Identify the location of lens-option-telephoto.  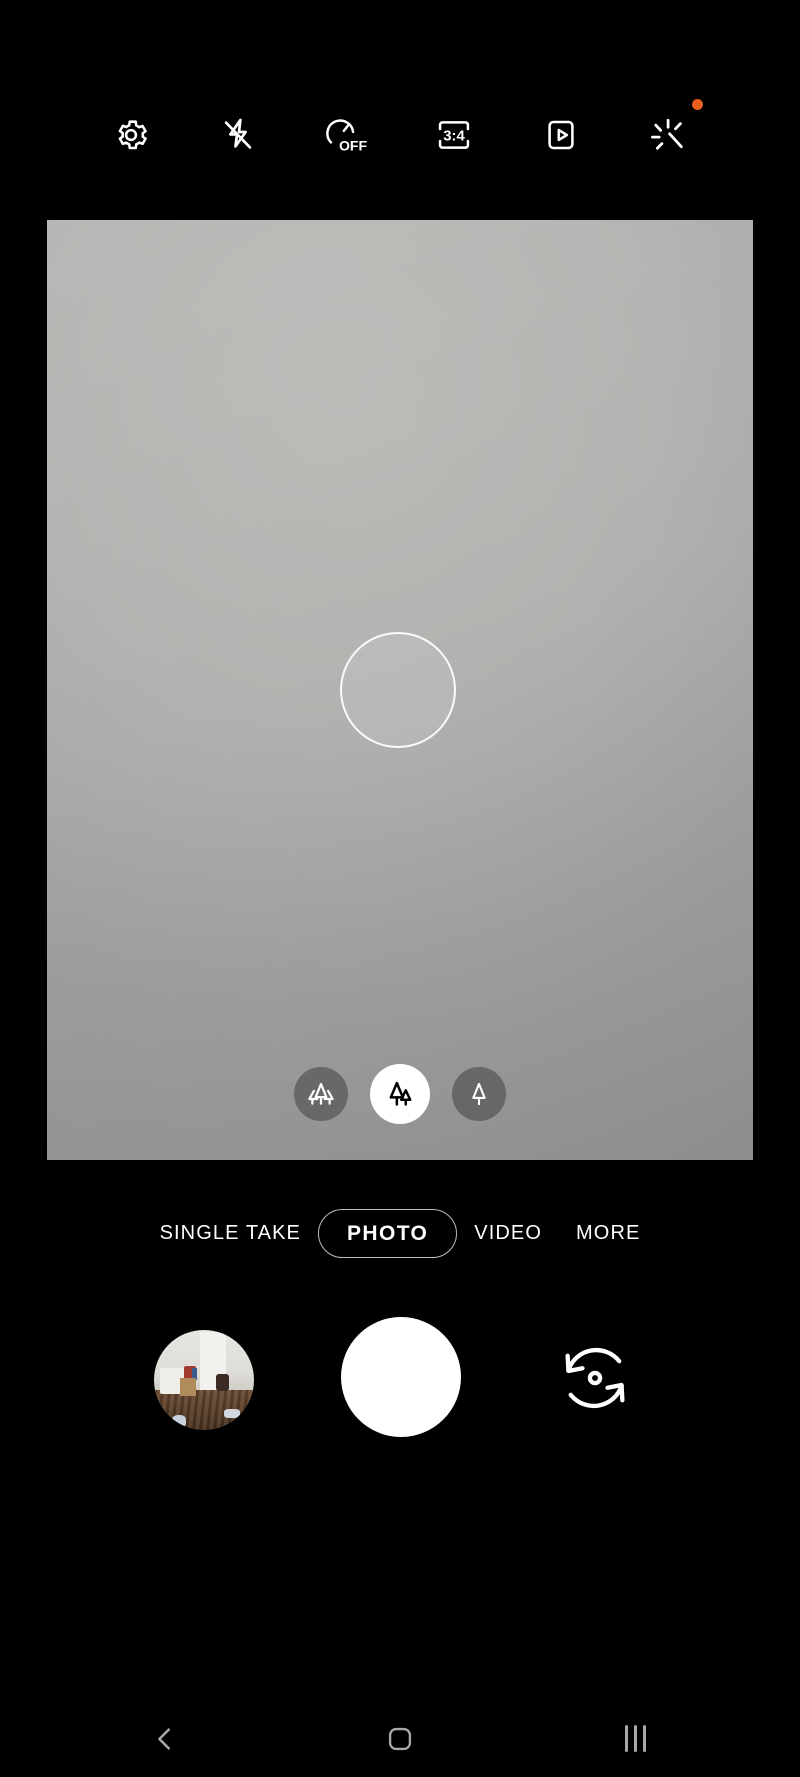
(479, 1094).